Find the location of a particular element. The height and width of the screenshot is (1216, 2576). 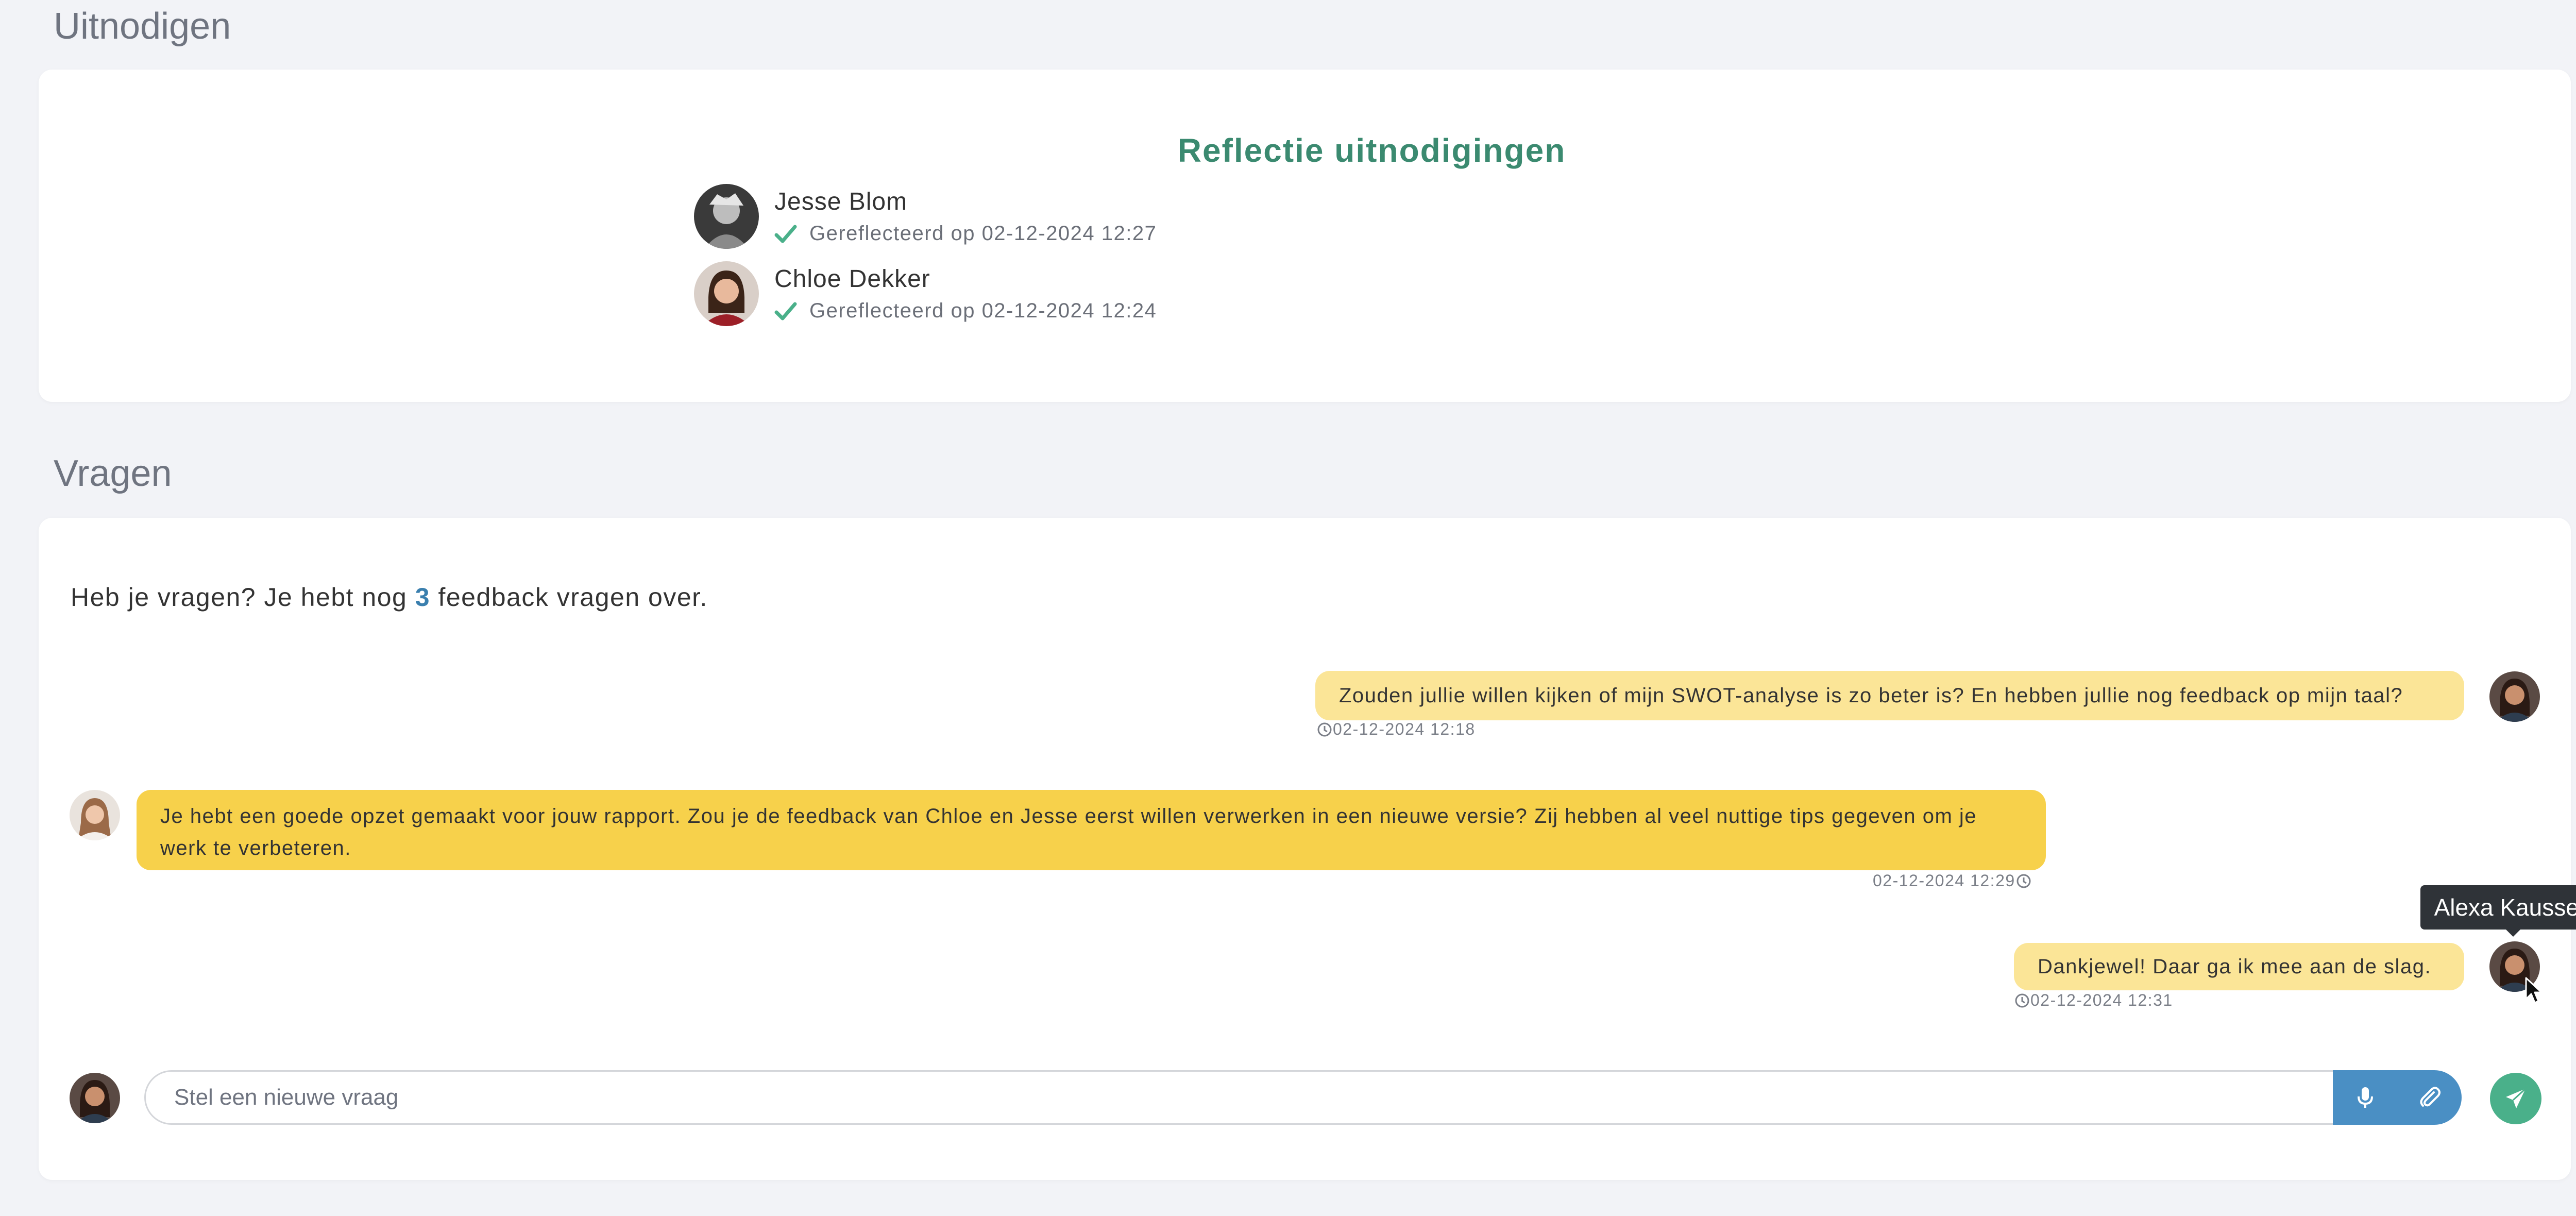

timestamp-text: 02-12-2024 12:31 is located at coordinates (2101, 1000).